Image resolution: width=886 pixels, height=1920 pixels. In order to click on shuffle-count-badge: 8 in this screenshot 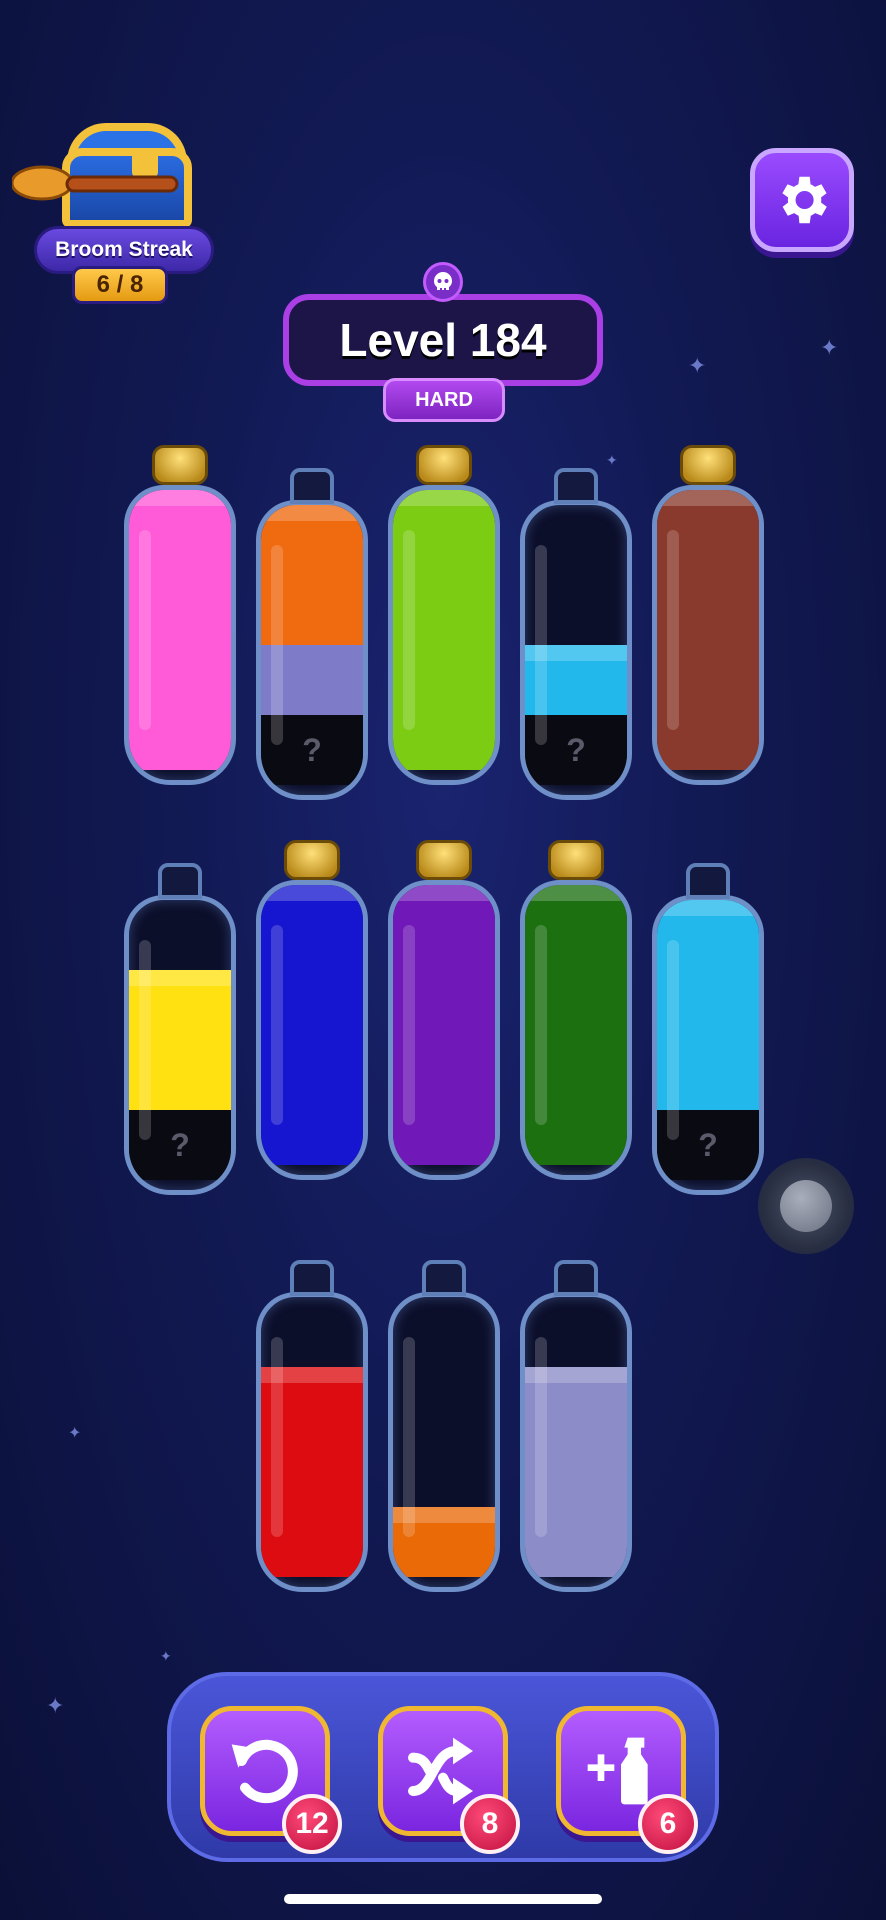, I will do `click(490, 1824)`.